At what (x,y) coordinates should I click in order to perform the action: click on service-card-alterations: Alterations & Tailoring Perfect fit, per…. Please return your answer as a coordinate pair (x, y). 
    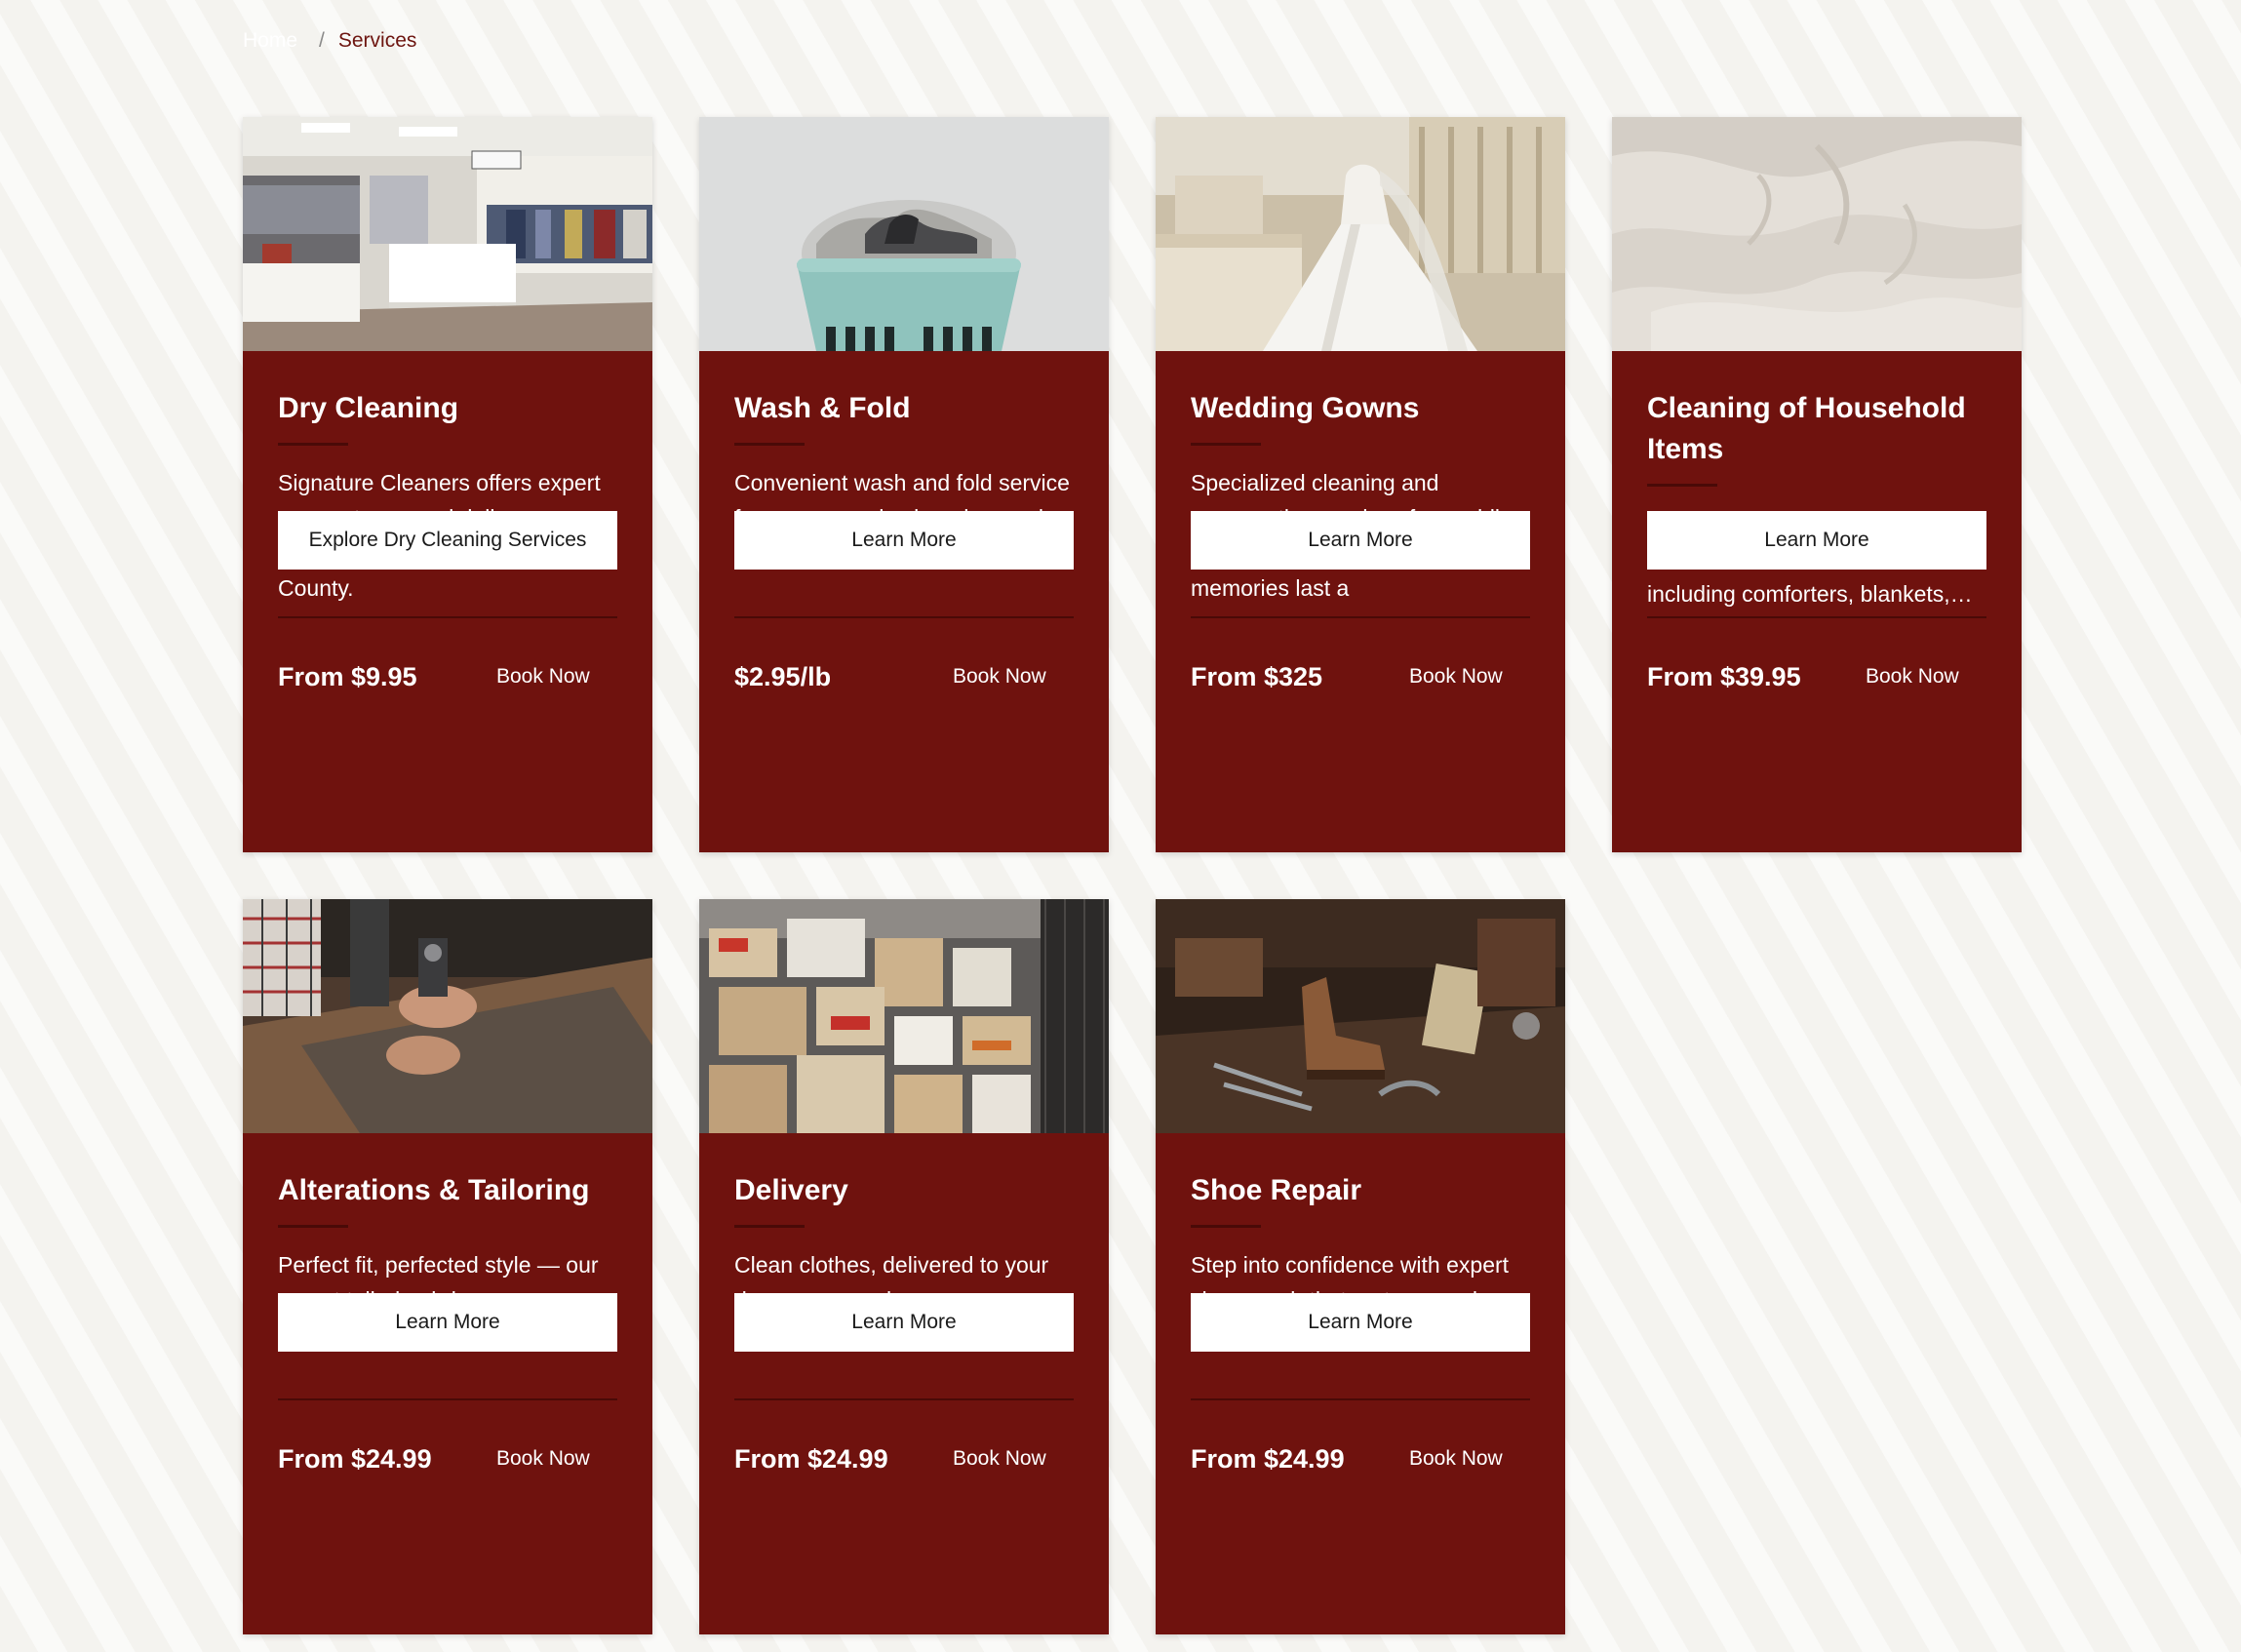
    Looking at the image, I should click on (448, 1266).